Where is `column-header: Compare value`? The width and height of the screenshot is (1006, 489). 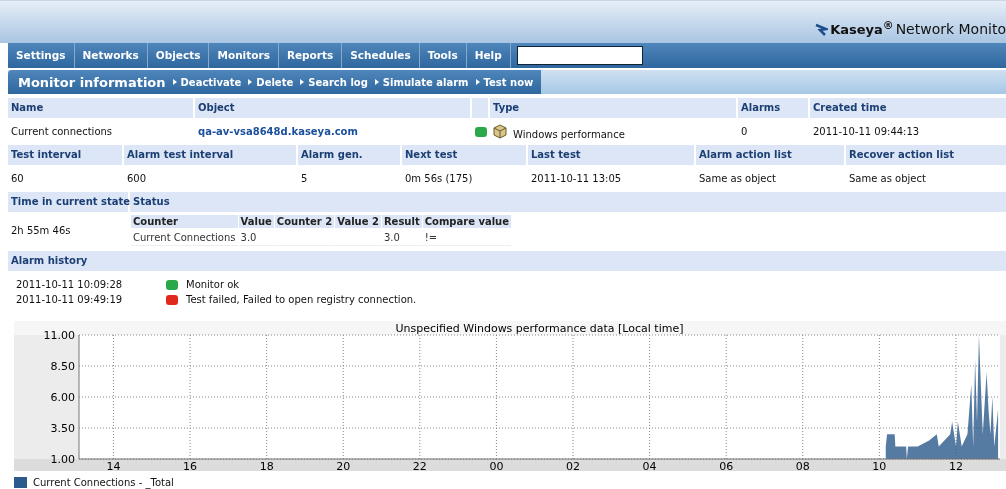
column-header: Compare value is located at coordinates (466, 221).